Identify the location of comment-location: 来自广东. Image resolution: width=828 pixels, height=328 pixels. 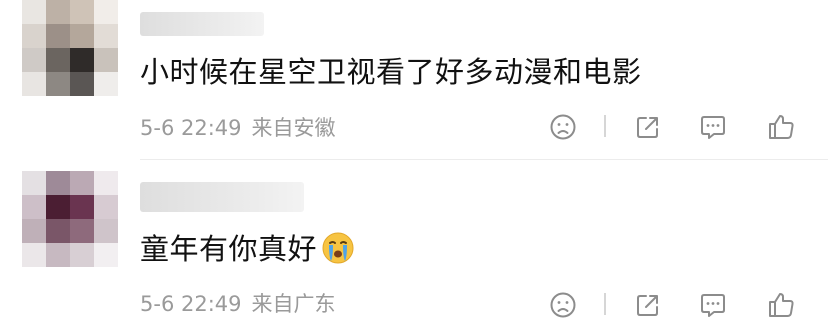
(293, 304).